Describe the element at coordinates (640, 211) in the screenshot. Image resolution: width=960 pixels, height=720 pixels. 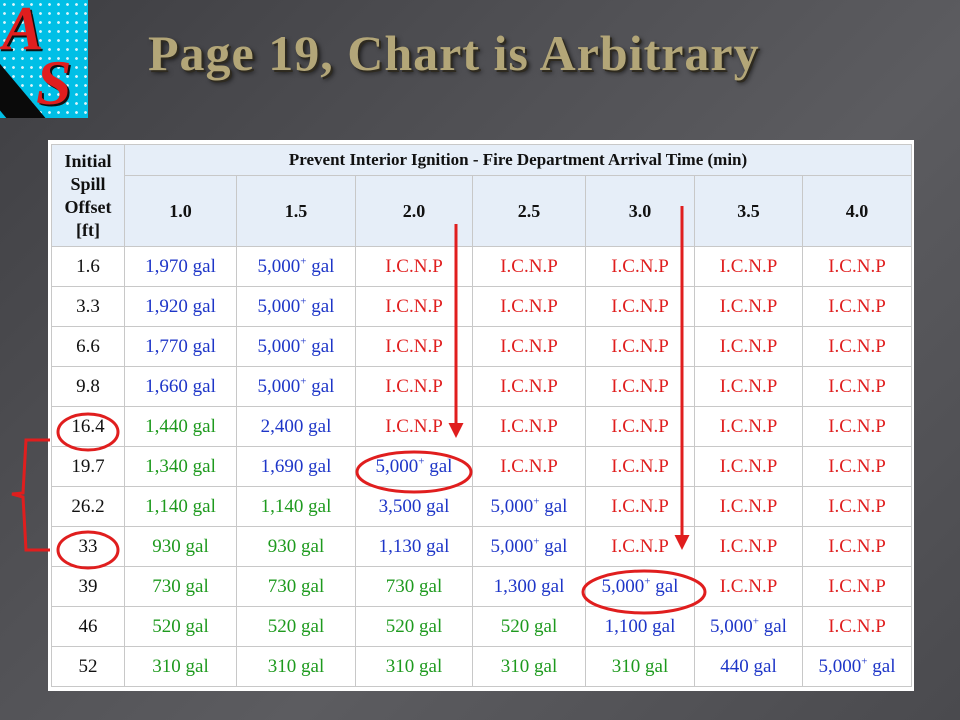
I see `column-header: 3.0` at that location.